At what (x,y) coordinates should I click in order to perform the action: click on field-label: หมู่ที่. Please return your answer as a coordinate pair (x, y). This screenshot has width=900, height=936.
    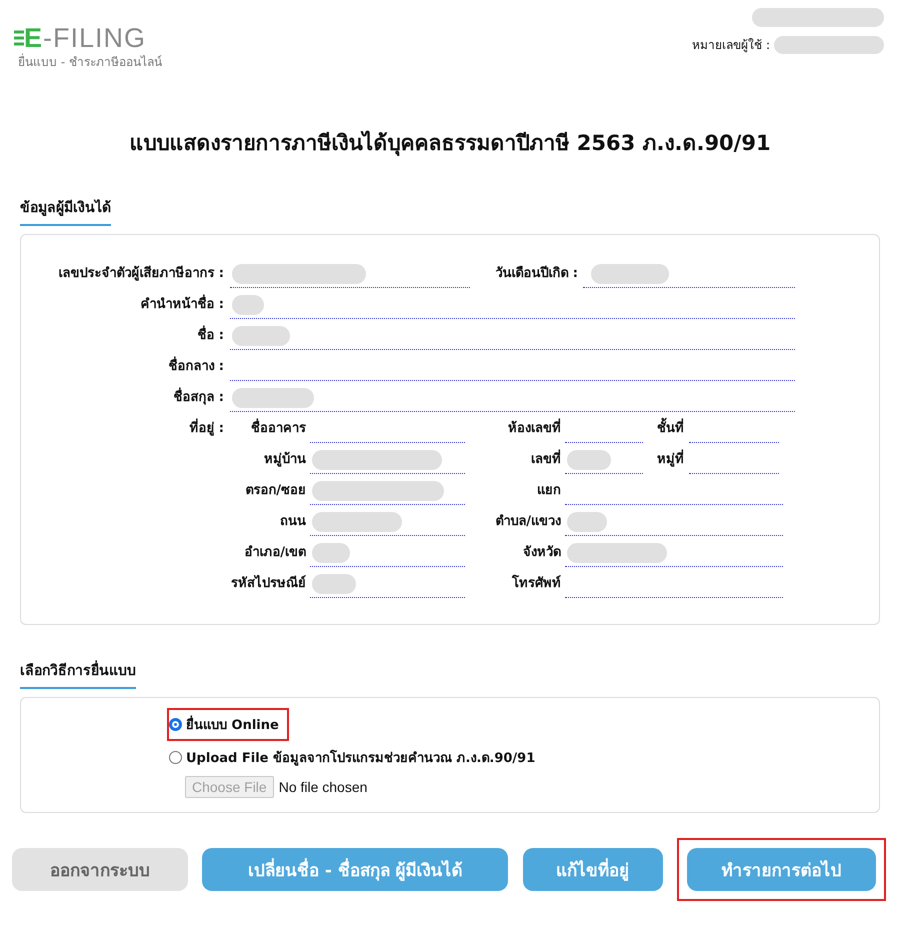
    Looking at the image, I should click on (663, 458).